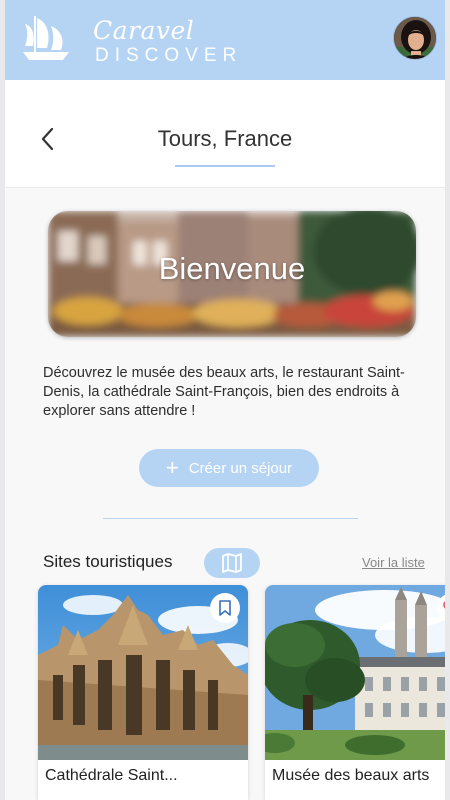 This screenshot has width=450, height=800. Describe the element at coordinates (232, 268) in the screenshot. I see `banner-title: Bienvenue` at that location.